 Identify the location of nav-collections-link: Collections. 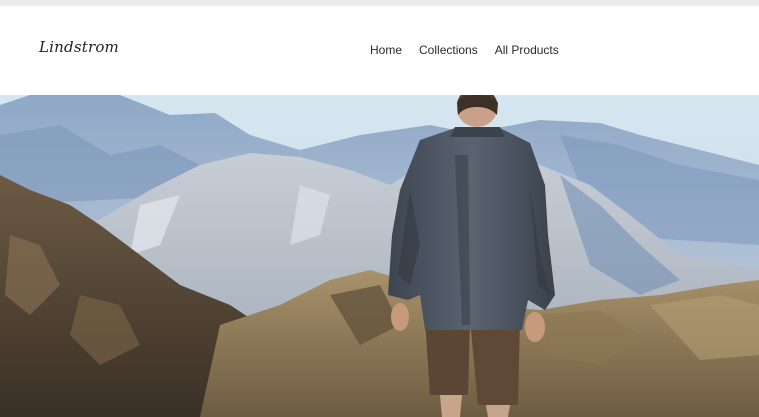
(448, 50).